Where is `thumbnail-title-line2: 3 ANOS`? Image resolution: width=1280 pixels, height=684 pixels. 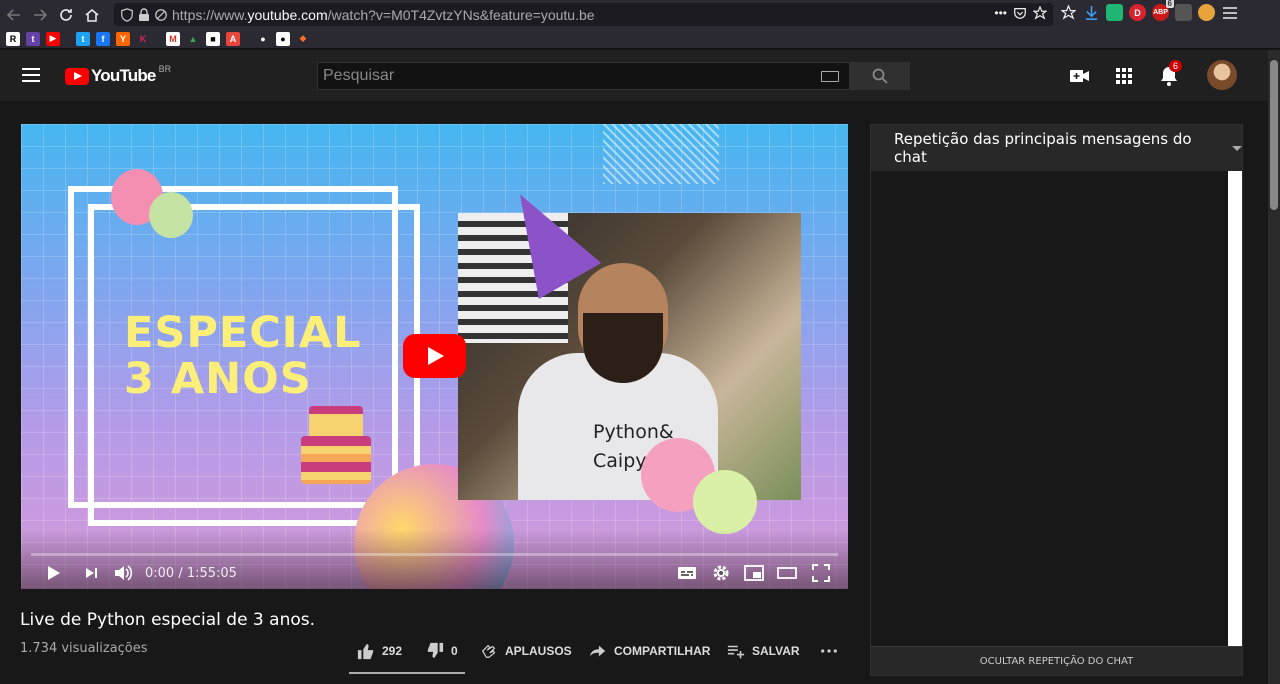
thumbnail-title-line2: 3 ANOS is located at coordinates (218, 379).